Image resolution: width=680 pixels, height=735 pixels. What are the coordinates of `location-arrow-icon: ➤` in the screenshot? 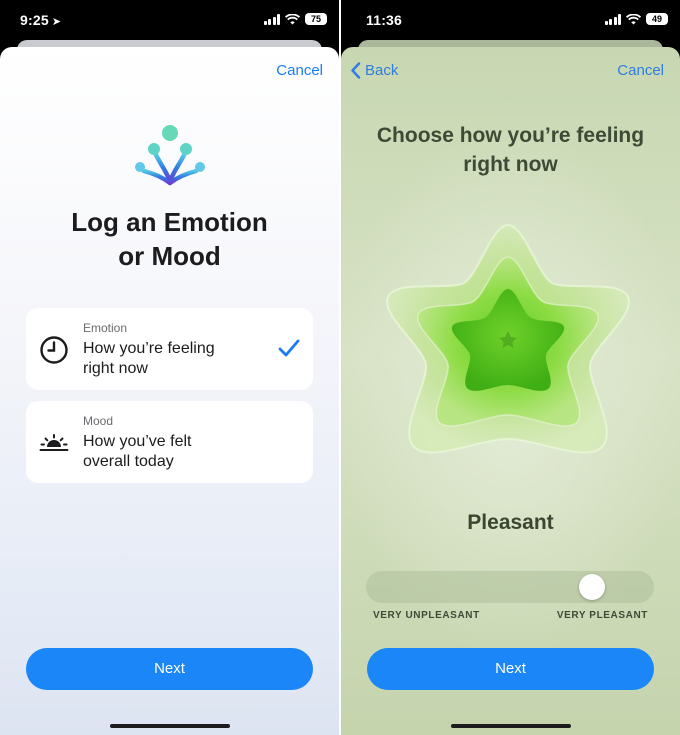 It's located at (56, 22).